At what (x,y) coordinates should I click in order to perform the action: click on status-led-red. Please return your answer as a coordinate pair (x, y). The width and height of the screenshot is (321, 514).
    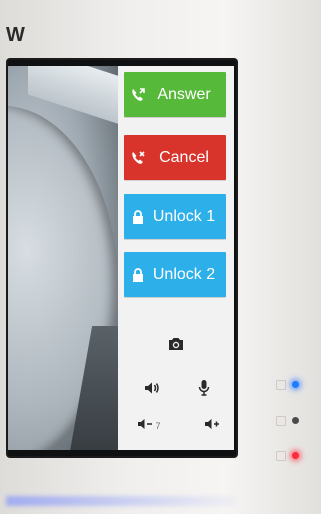
    Looking at the image, I should click on (295, 455).